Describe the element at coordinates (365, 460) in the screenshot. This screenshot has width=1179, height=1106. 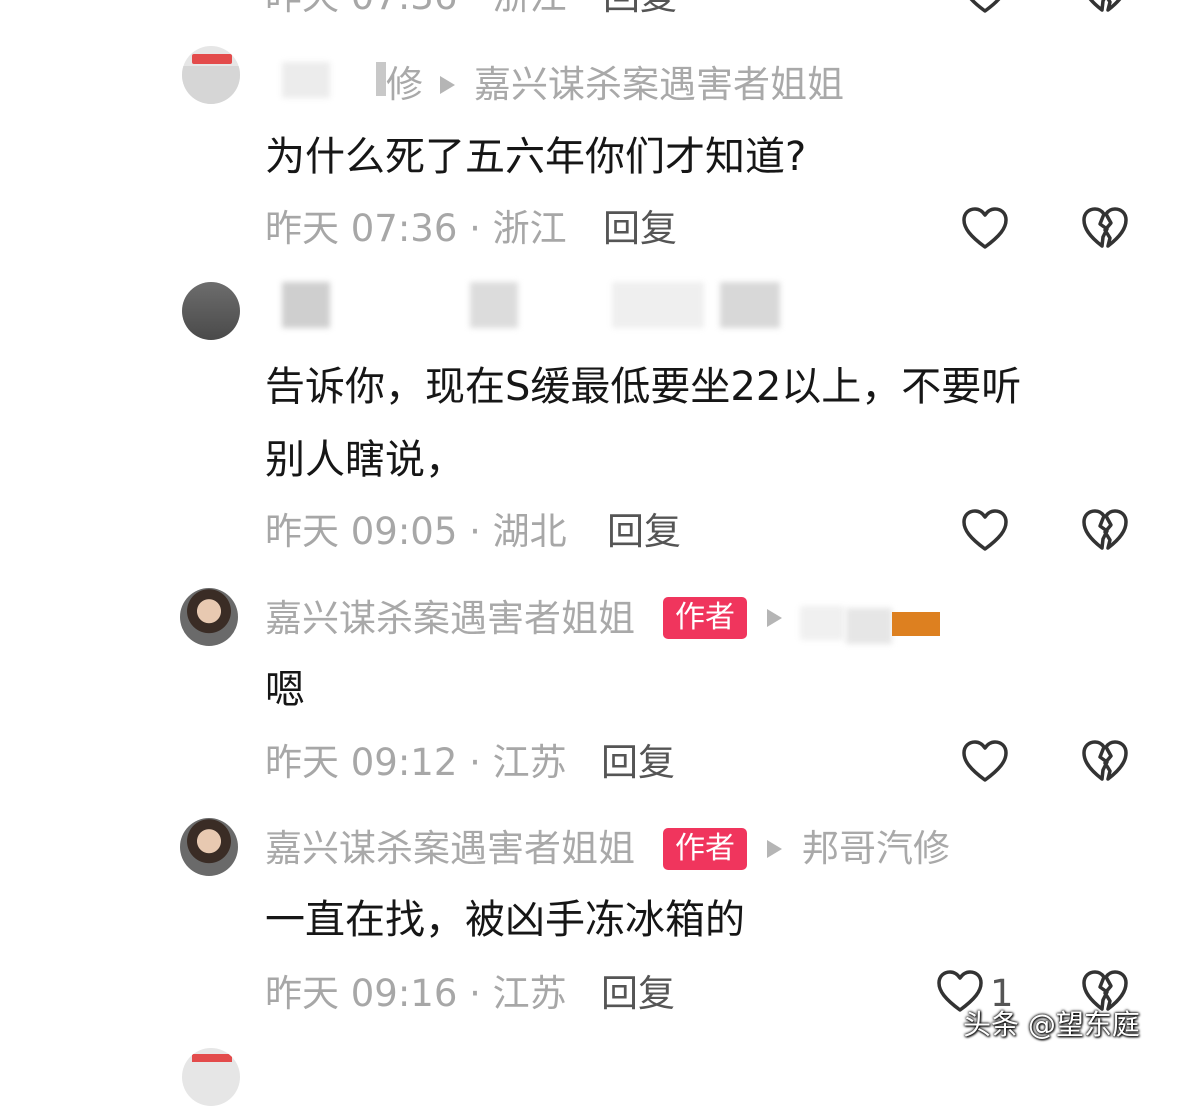
I see `comment-text: 别人瞎说，` at that location.